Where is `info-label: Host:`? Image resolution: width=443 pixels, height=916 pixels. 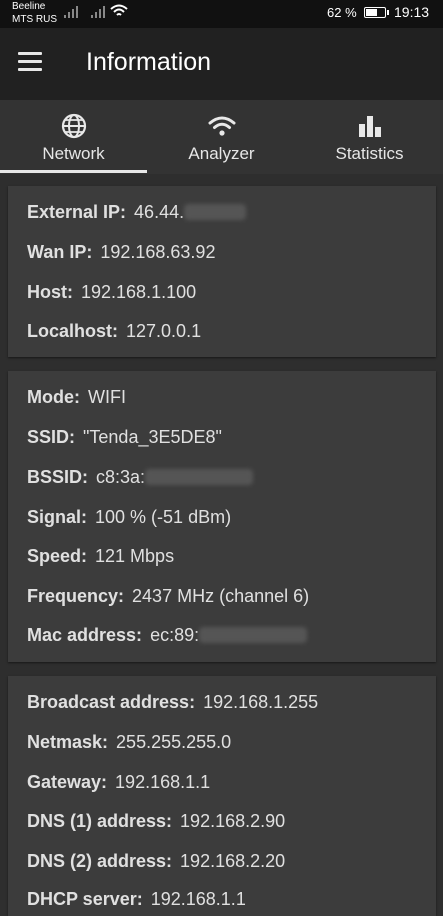
info-label: Host: is located at coordinates (50, 292).